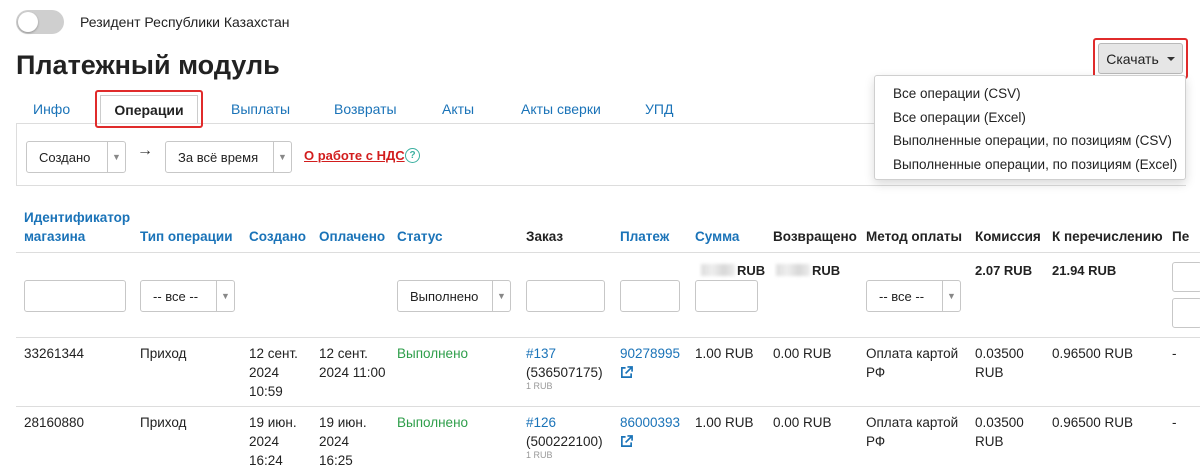 This screenshot has width=1200, height=476. Describe the element at coordinates (1030, 141) in the screenshot. I see `menu-item-positions-csv: Выполненные операции, по позициям (CSV)` at that location.